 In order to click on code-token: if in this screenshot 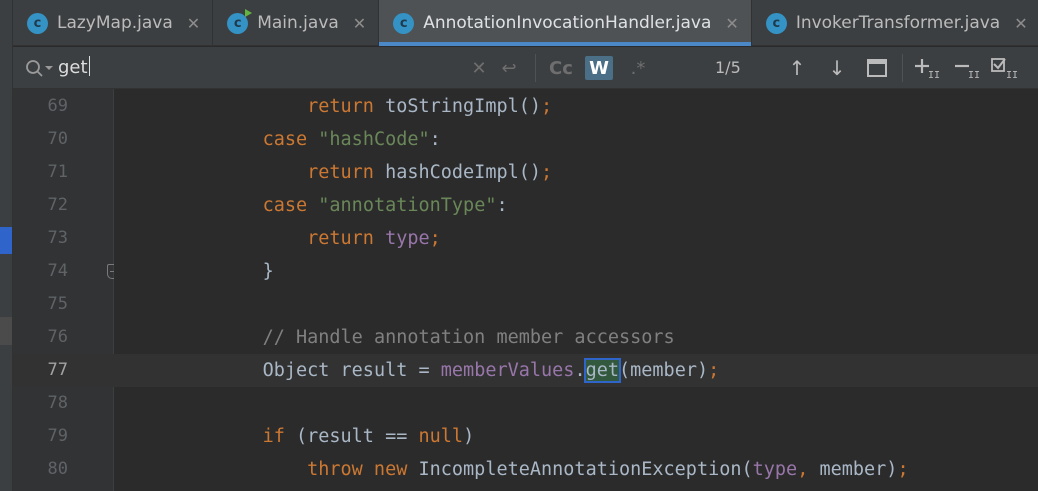, I will do `click(273, 436)`.